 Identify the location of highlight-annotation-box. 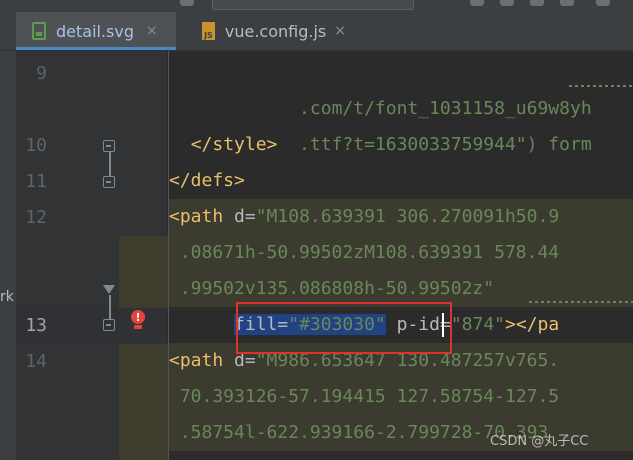
(344, 328).